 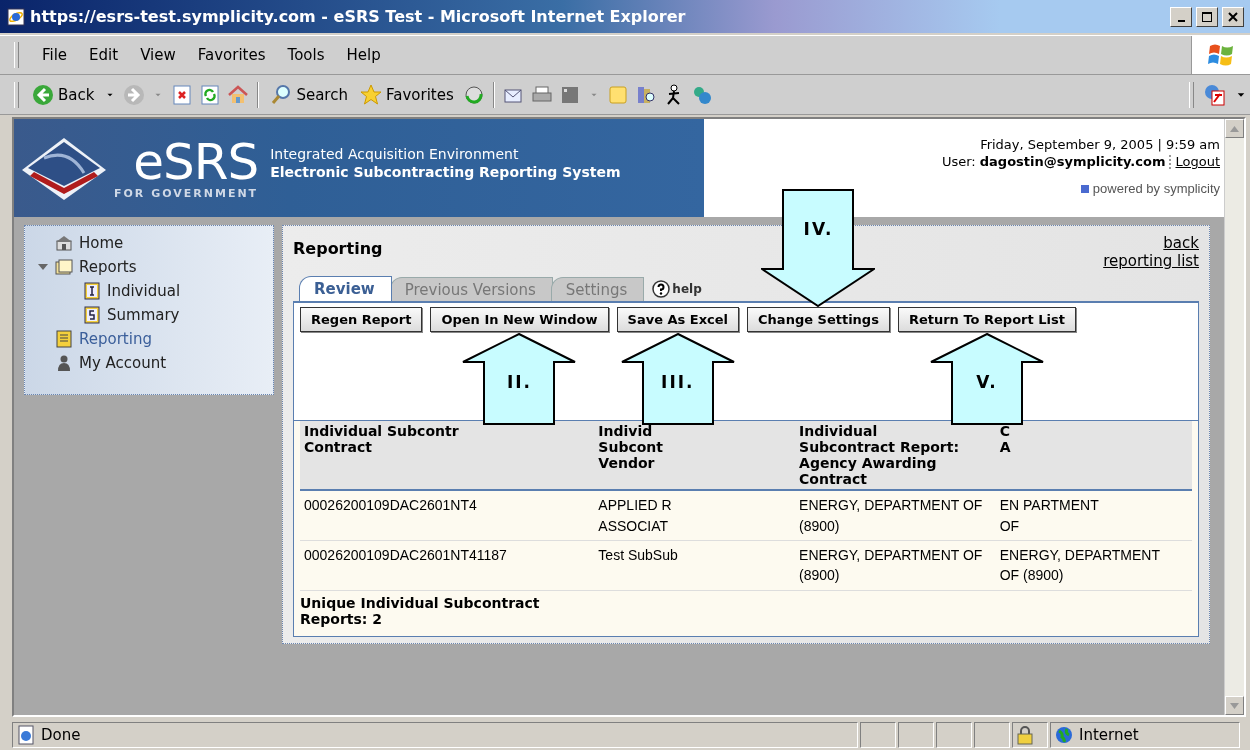 I want to click on text-link: back, so click(x=1181, y=243).